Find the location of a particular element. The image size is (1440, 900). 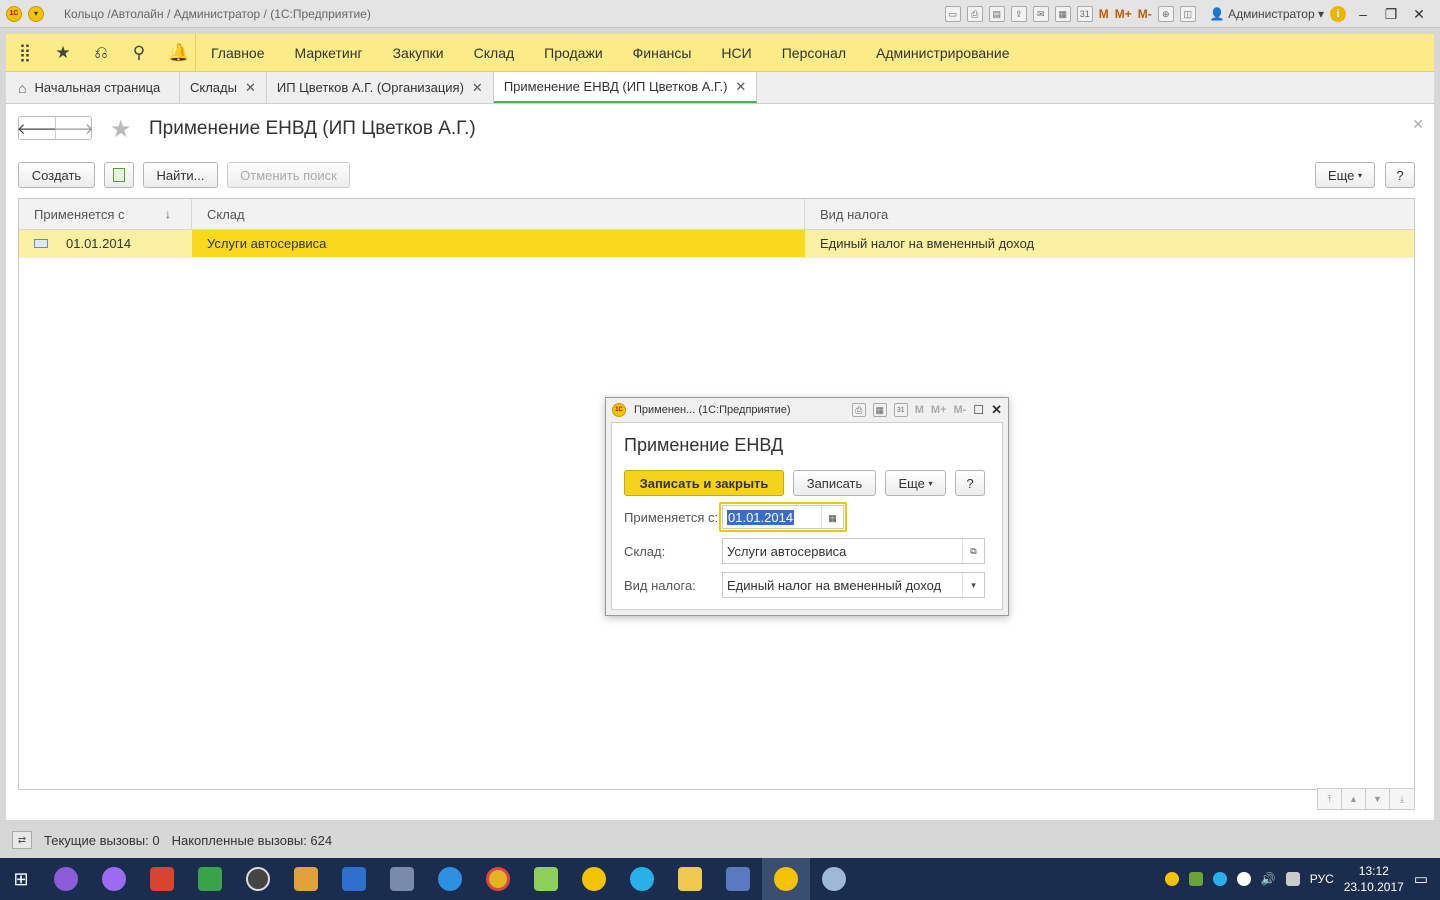

scroll-down-icon: ▼ is located at coordinates (1378, 799).